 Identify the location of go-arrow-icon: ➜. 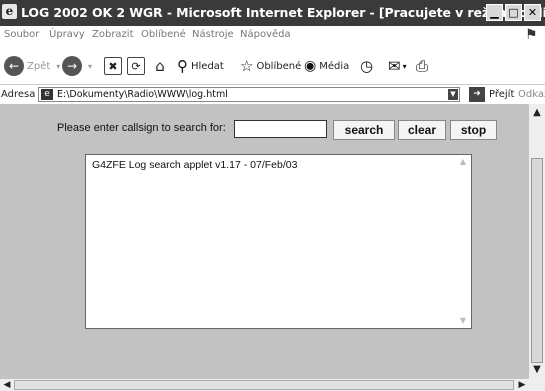
(477, 94).